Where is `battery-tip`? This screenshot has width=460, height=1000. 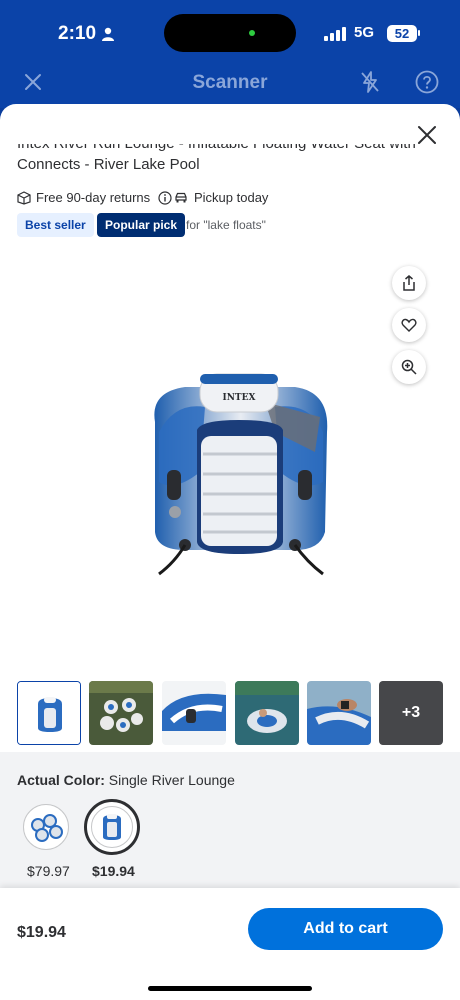
battery-tip is located at coordinates (419, 33).